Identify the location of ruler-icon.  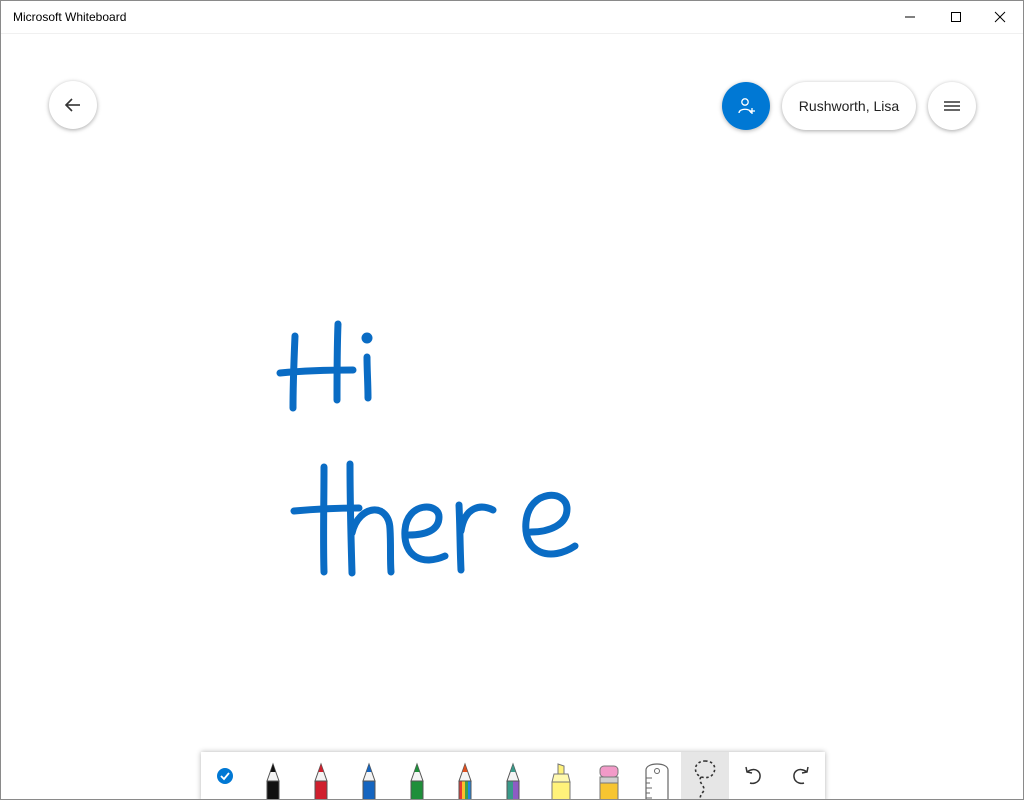
(657, 781).